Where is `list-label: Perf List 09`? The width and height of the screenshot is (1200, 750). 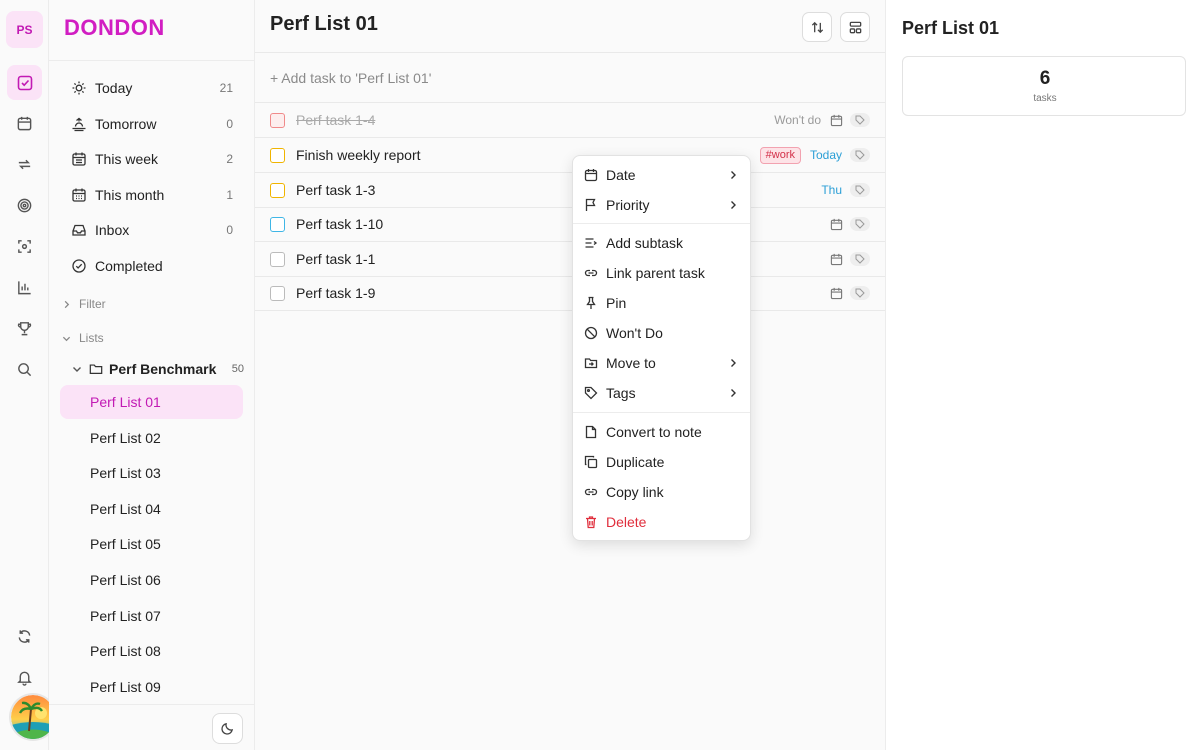 list-label: Perf List 09 is located at coordinates (125, 687).